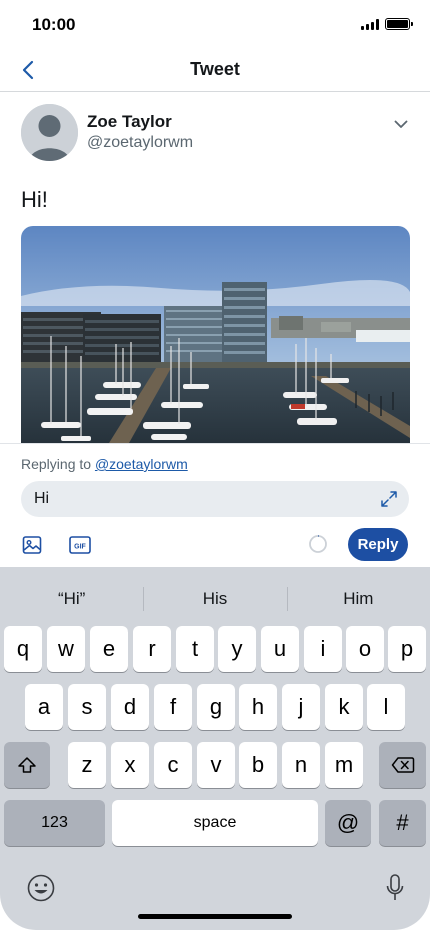 This screenshot has height=930, width=430. I want to click on shift-icon, so click(27, 765).